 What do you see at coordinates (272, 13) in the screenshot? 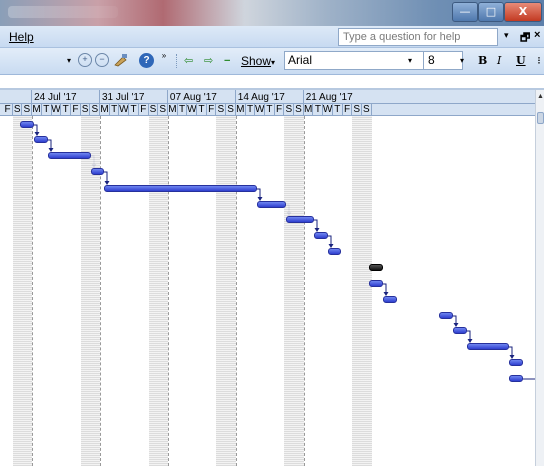
I see `title-bar: — □ X` at bounding box center [272, 13].